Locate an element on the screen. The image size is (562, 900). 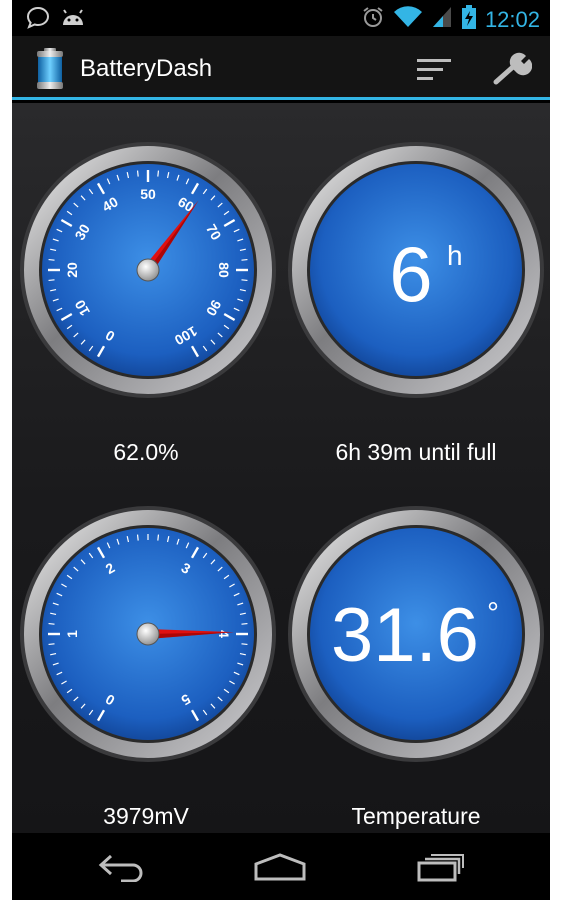
dial-tick-label: 80 is located at coordinates (224, 270).